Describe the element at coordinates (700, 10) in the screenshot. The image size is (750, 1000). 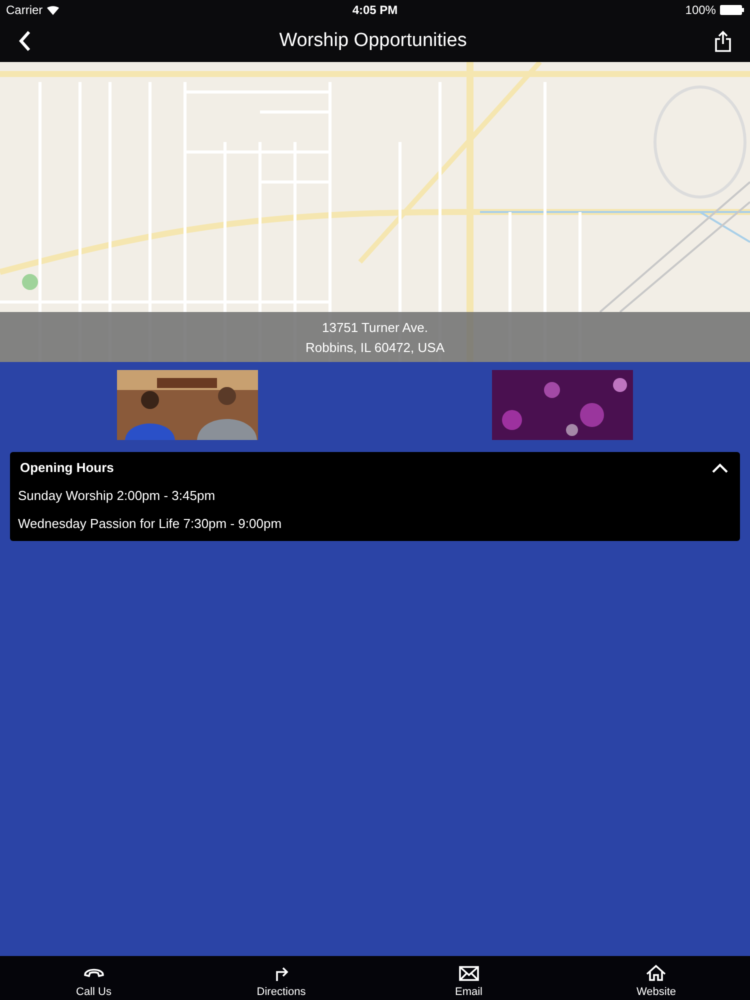
I see `battery-percentage: 100%` at that location.